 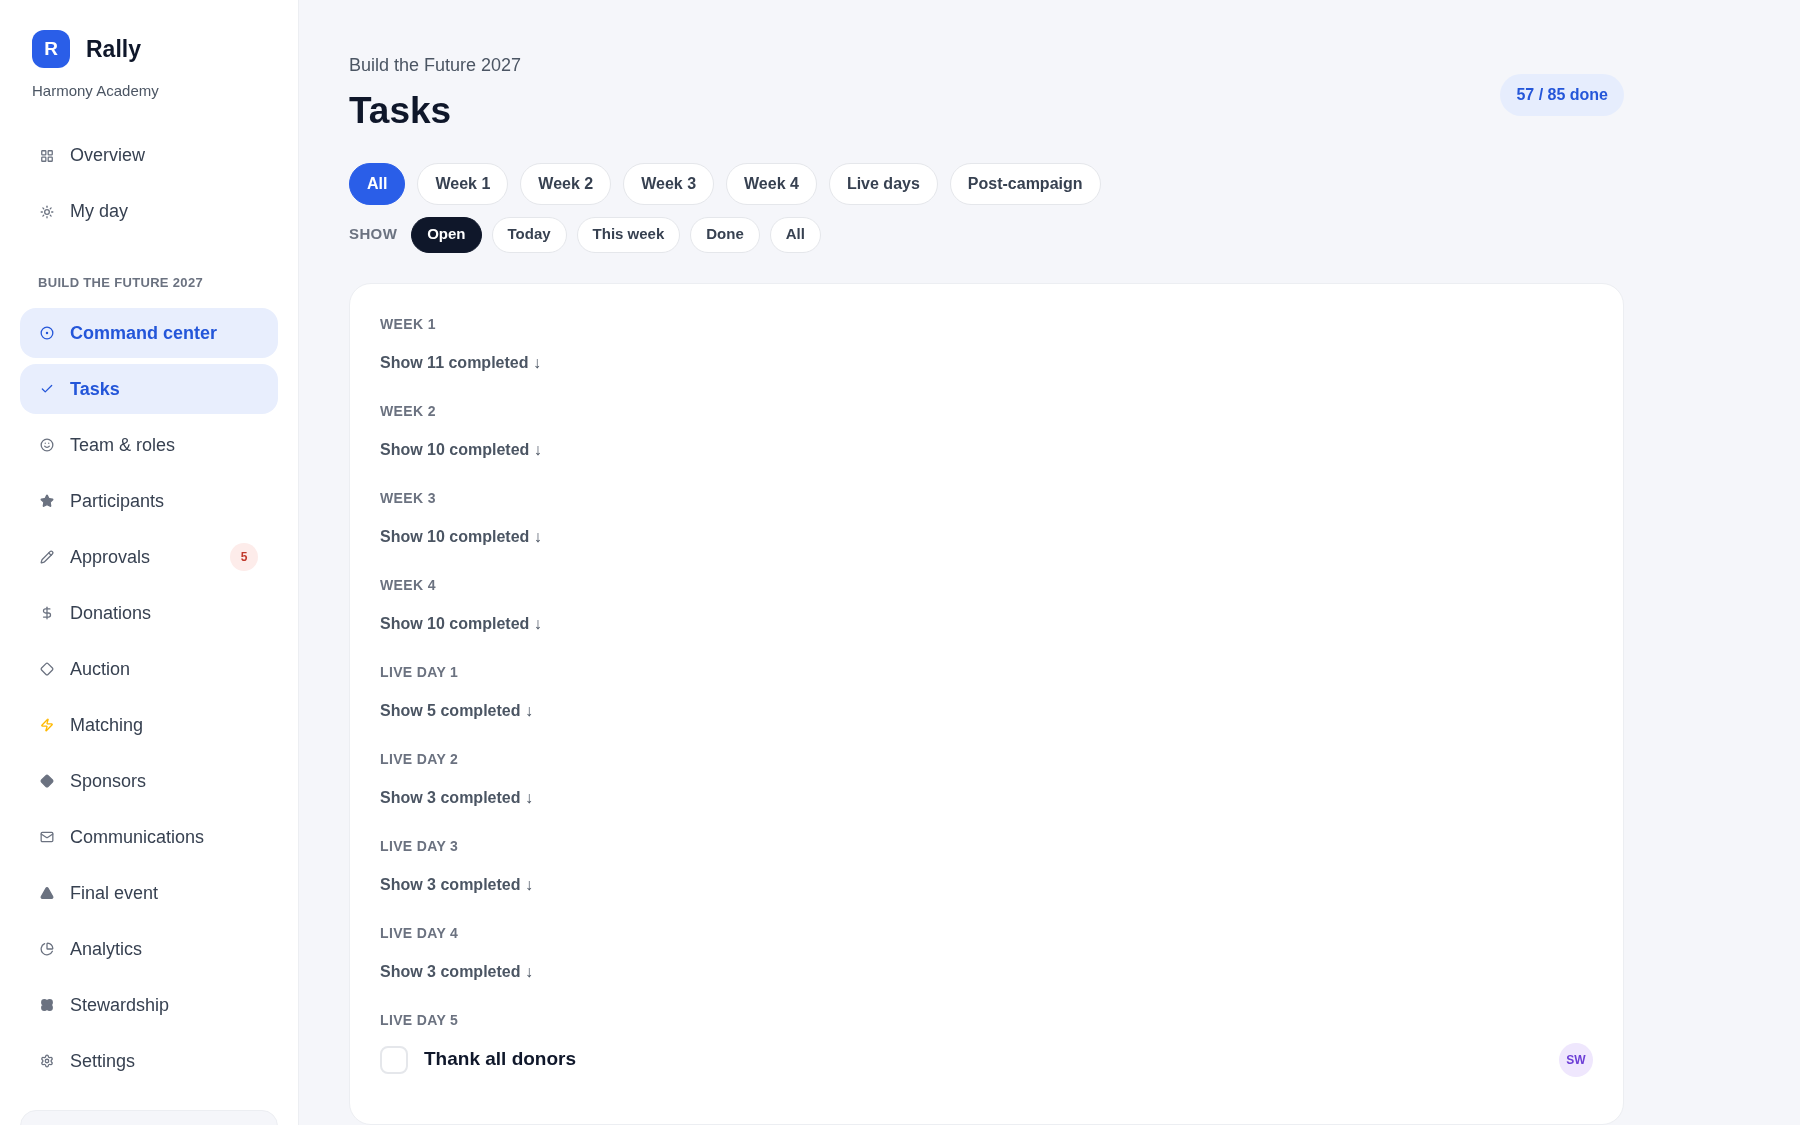 What do you see at coordinates (725, 234) in the screenshot?
I see `filter-chip: Done` at bounding box center [725, 234].